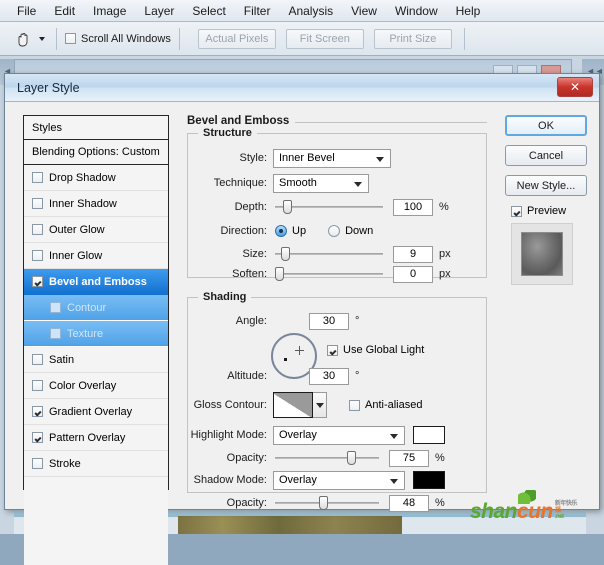  What do you see at coordinates (329, 207) in the screenshot?
I see `depth-slider` at bounding box center [329, 207].